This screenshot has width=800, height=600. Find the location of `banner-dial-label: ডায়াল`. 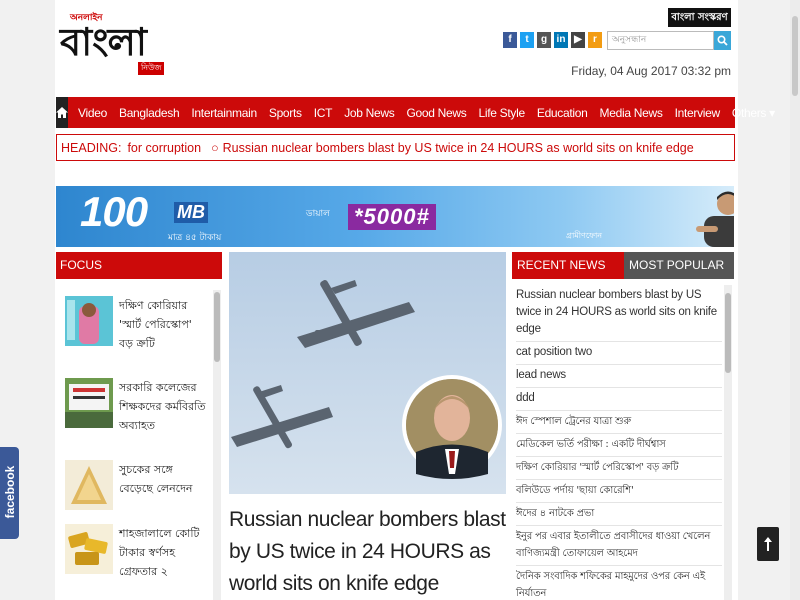

banner-dial-label: ডায়াল is located at coordinates (318, 214).